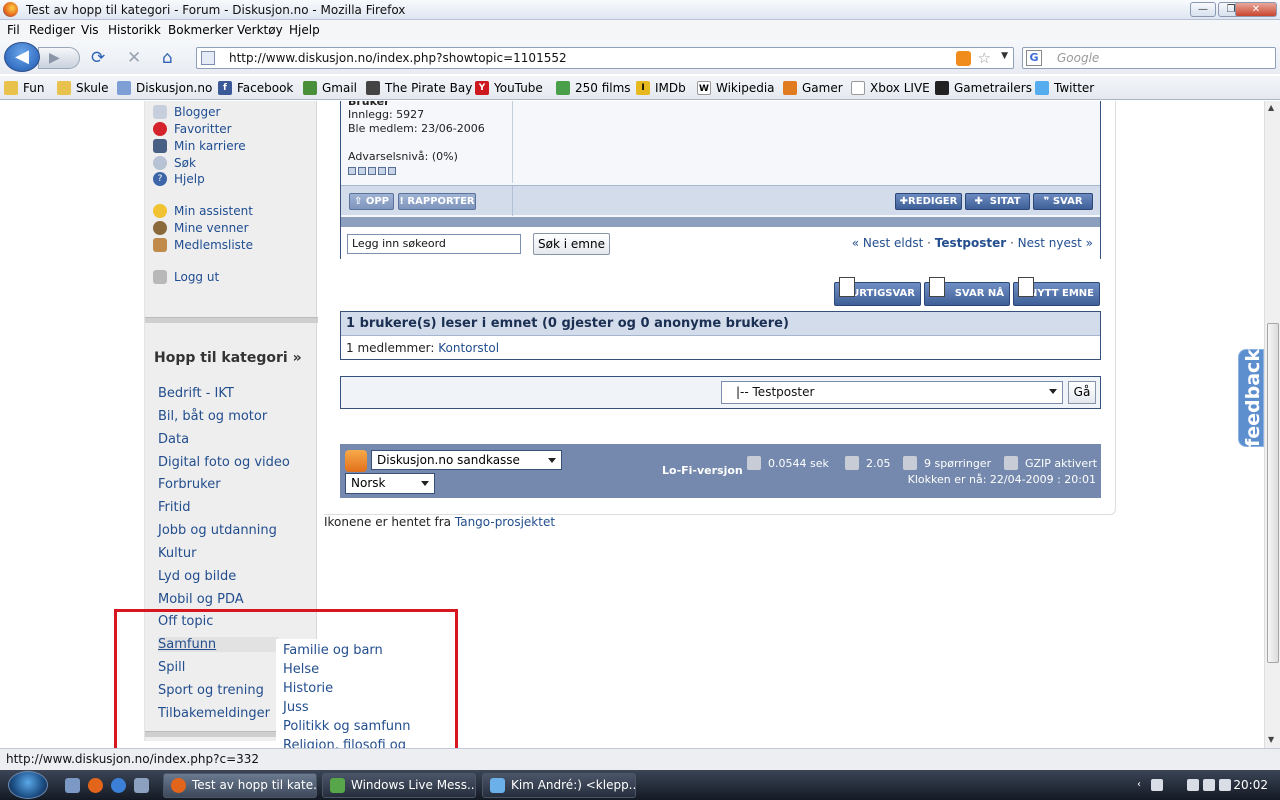 The image size is (1280, 800). Describe the element at coordinates (174, 163) in the screenshot. I see `sidebar-link-sok: Søk` at that location.